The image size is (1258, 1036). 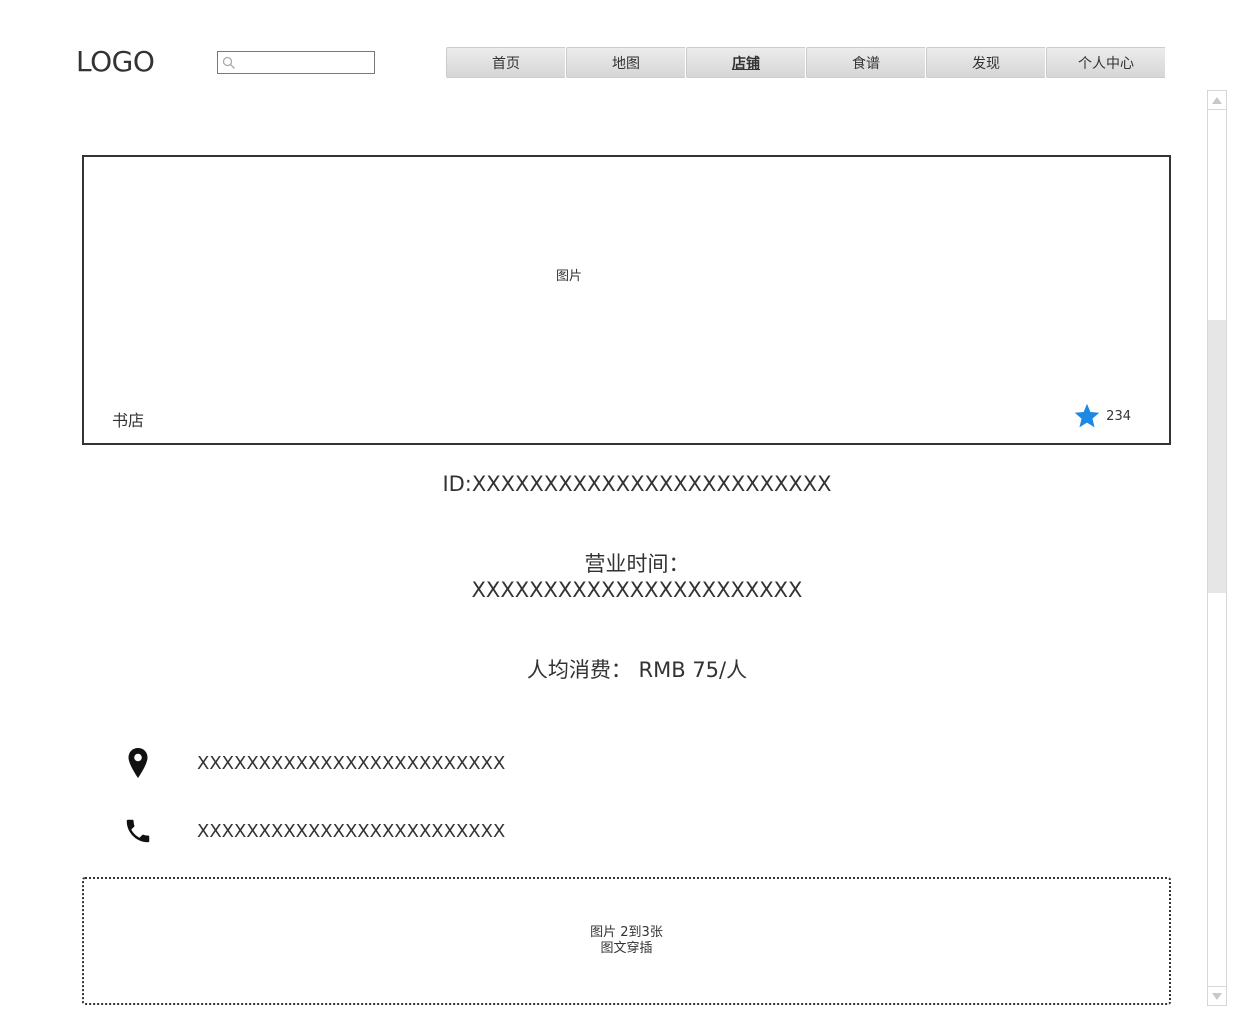 I want to click on gallery-placeholder: 图片 2到3张 图文穿插, so click(x=626, y=941).